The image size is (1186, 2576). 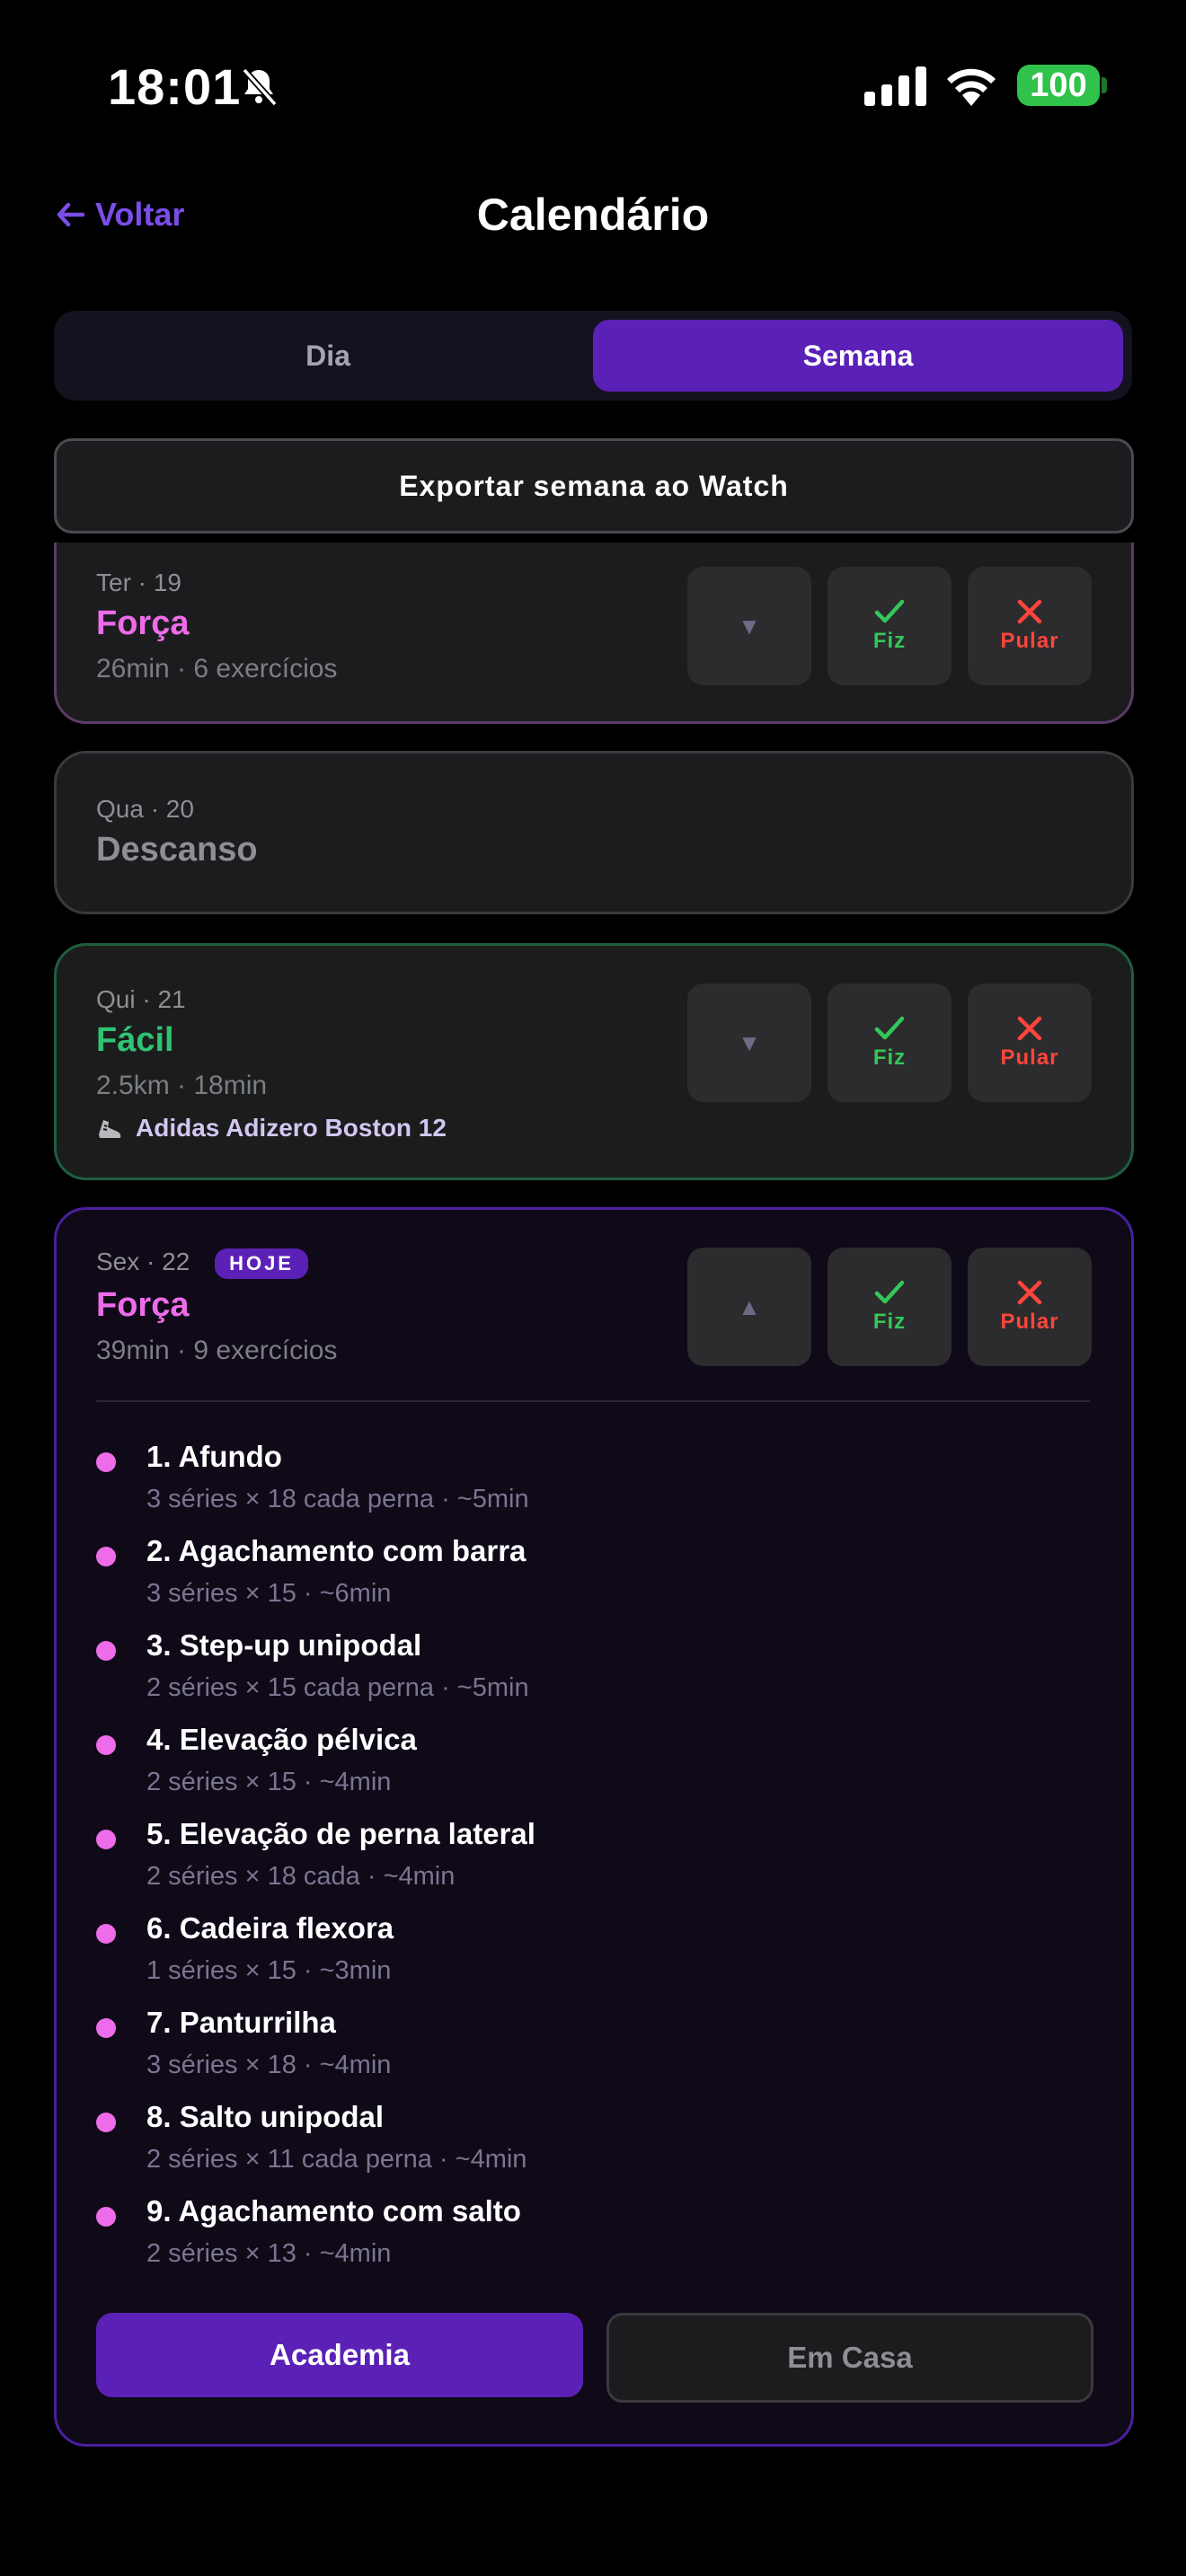 I want to click on view-segmented-control: Dia Semana, so click(x=593, y=356).